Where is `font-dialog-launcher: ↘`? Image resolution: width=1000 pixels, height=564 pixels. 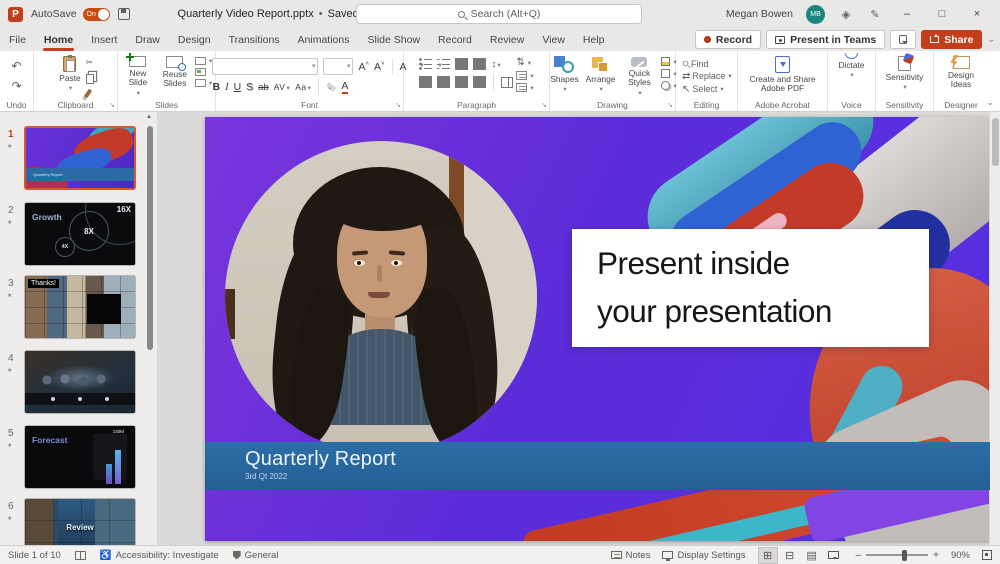 font-dialog-launcher: ↘ is located at coordinates (398, 105).